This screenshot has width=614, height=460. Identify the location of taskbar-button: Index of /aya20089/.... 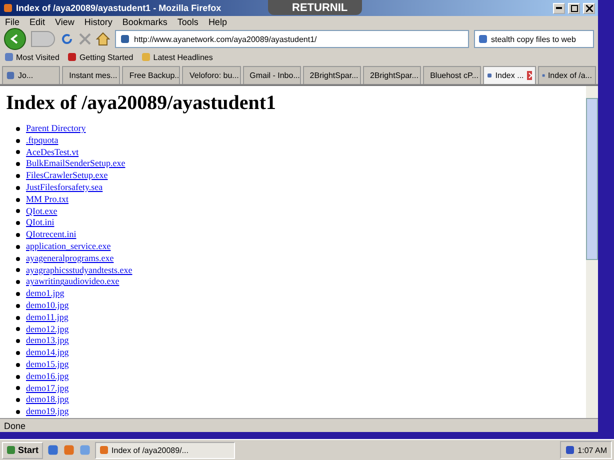
(164, 450).